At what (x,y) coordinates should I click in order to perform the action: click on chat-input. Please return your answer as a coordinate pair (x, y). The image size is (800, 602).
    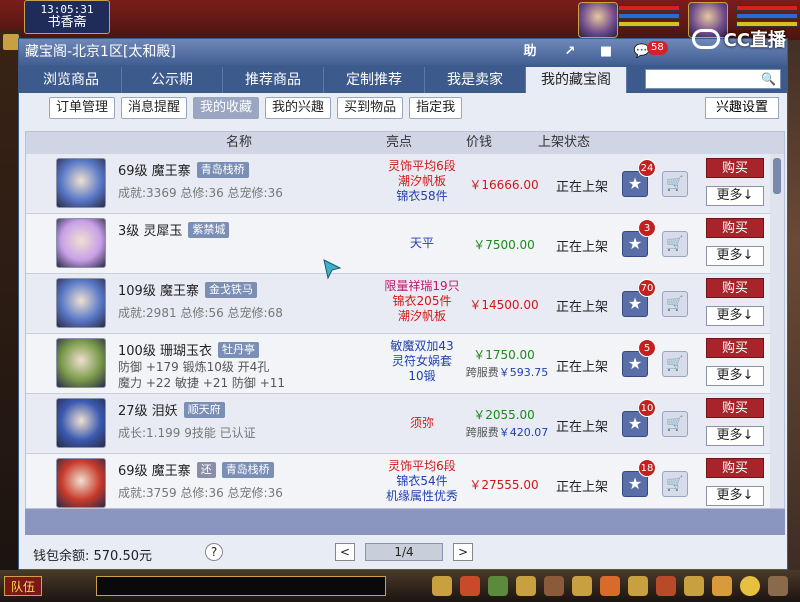
    Looking at the image, I should click on (241, 586).